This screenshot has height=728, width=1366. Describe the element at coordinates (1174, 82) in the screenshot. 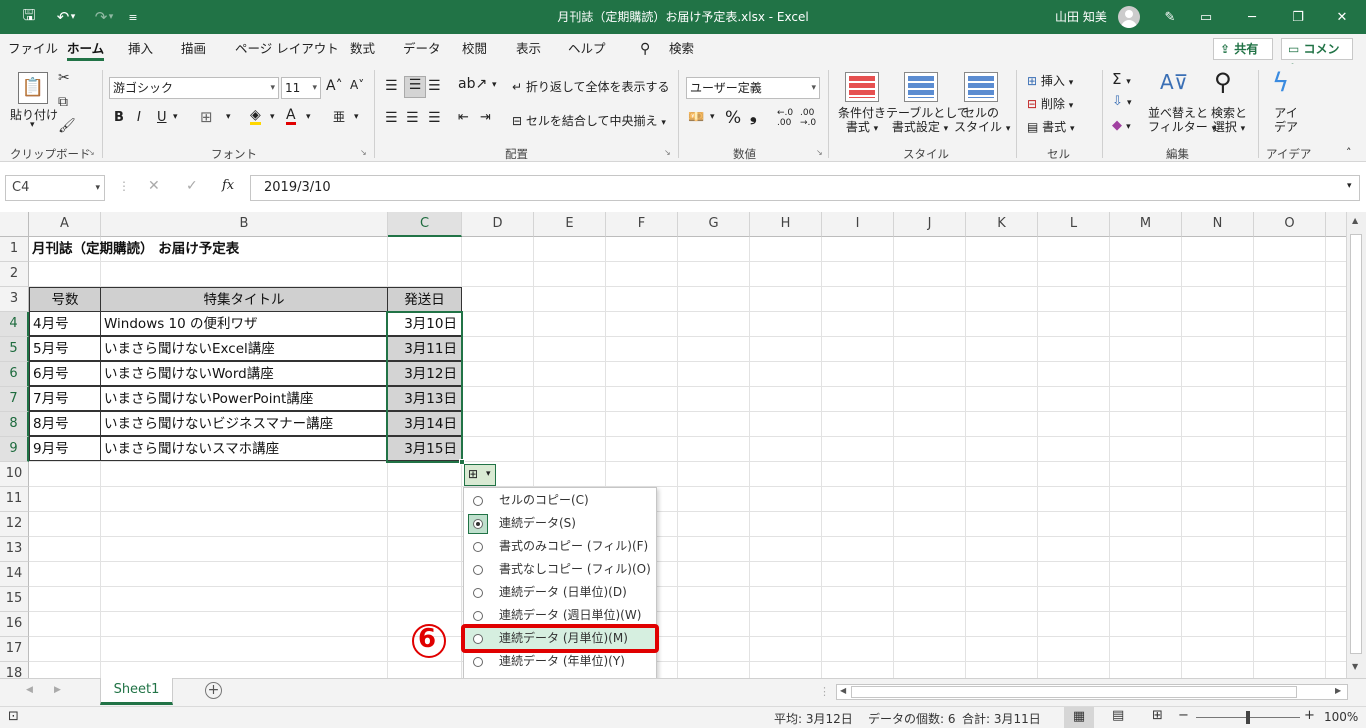

I see `sort-filter-icon: A⊽` at that location.